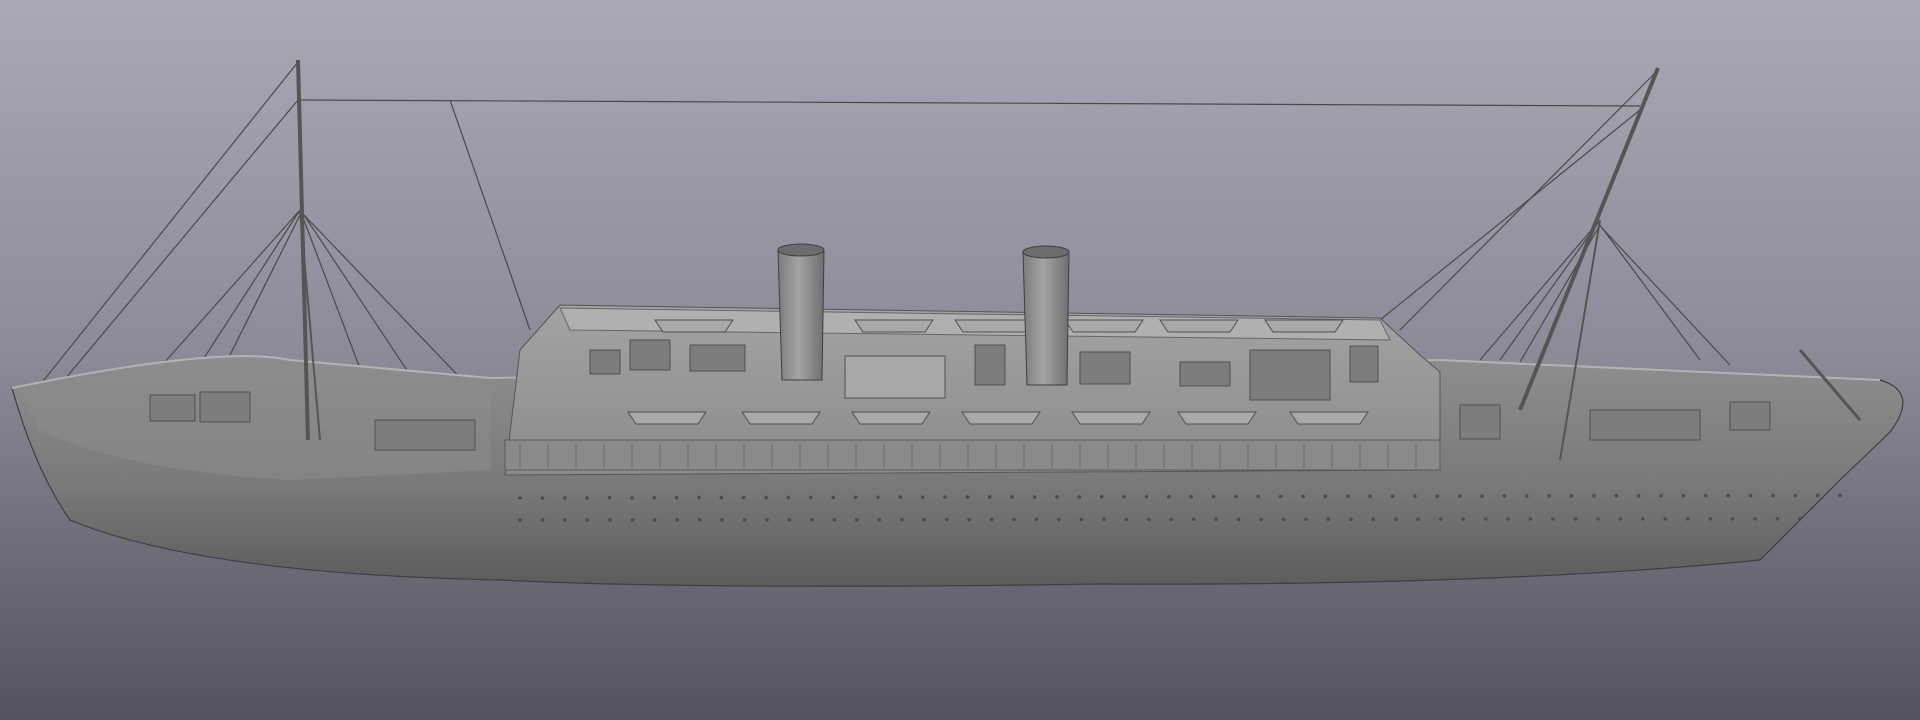 This screenshot has height=720, width=1920. What do you see at coordinates (972, 455) in the screenshot?
I see `promenade-deck` at bounding box center [972, 455].